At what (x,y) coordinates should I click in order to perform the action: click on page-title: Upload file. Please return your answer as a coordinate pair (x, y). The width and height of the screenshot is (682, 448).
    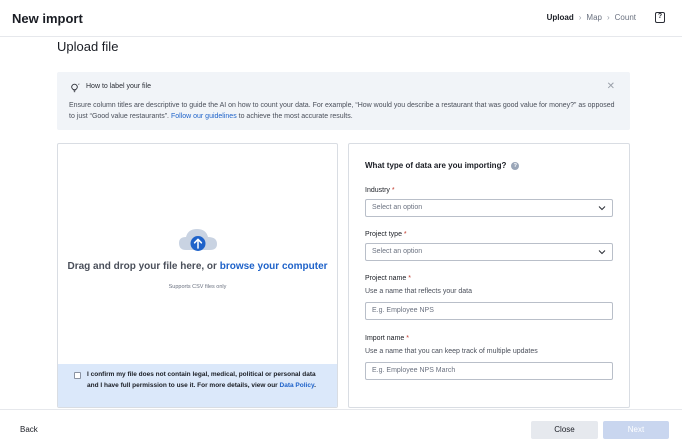
    Looking at the image, I should click on (88, 46).